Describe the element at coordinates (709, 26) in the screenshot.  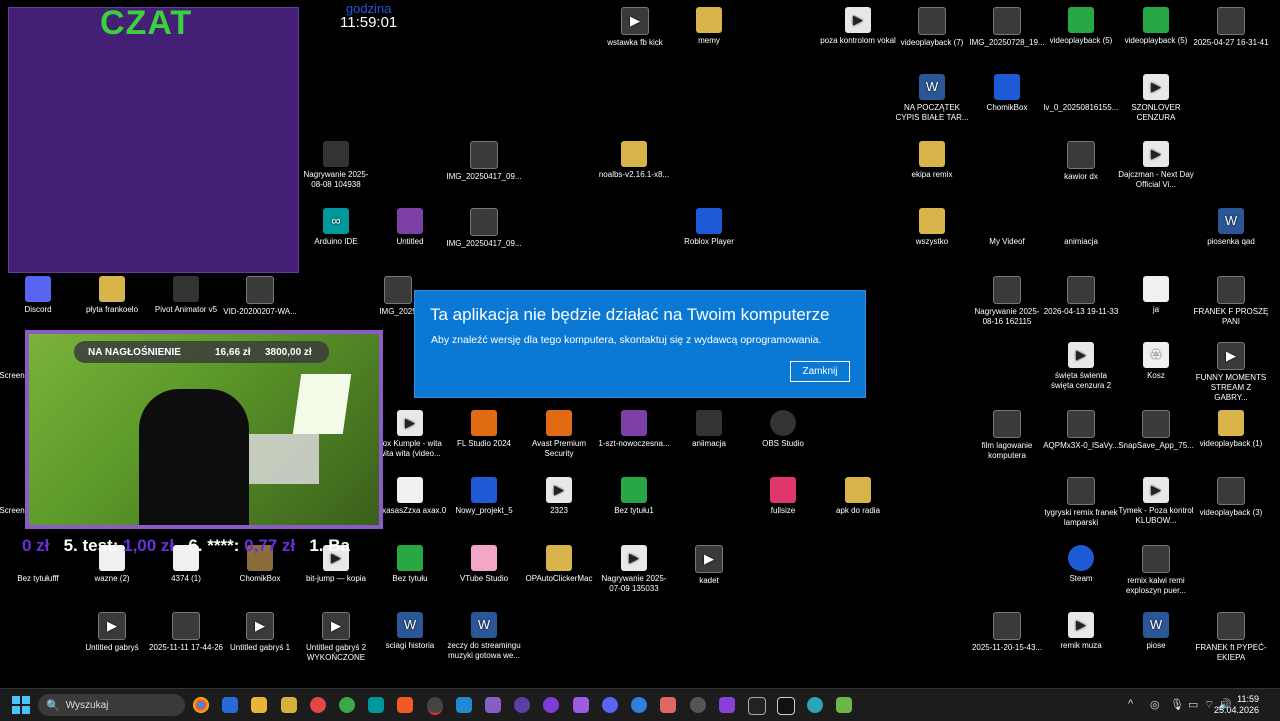
I see `desktop-icon: memy` at that location.